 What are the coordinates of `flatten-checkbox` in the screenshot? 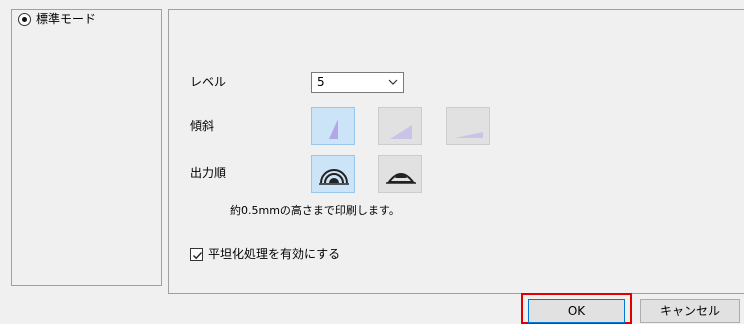 It's located at (196, 254).